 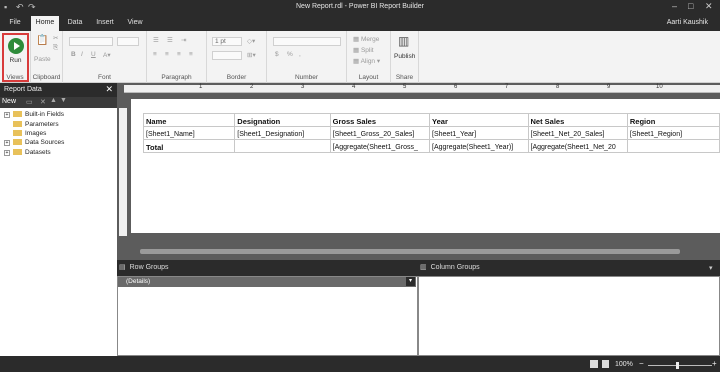 What do you see at coordinates (63, 100) in the screenshot?
I see `move-down-icon: ▼` at bounding box center [63, 100].